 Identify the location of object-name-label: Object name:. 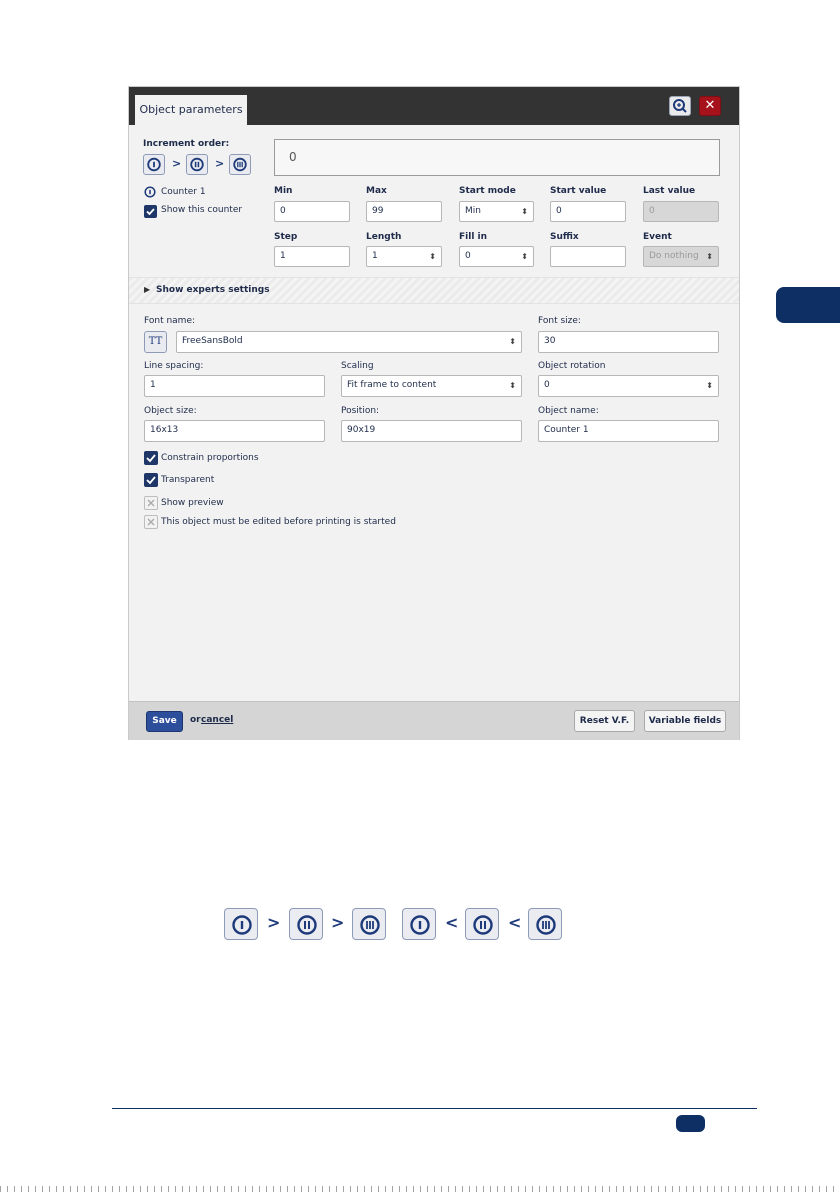
(568, 411).